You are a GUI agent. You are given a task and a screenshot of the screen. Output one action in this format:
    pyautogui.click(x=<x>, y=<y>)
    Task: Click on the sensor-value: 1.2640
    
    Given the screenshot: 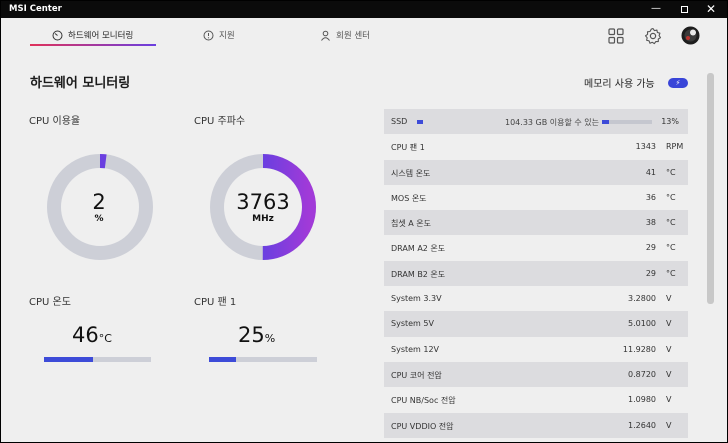 What is the action you would take?
    pyautogui.click(x=642, y=425)
    